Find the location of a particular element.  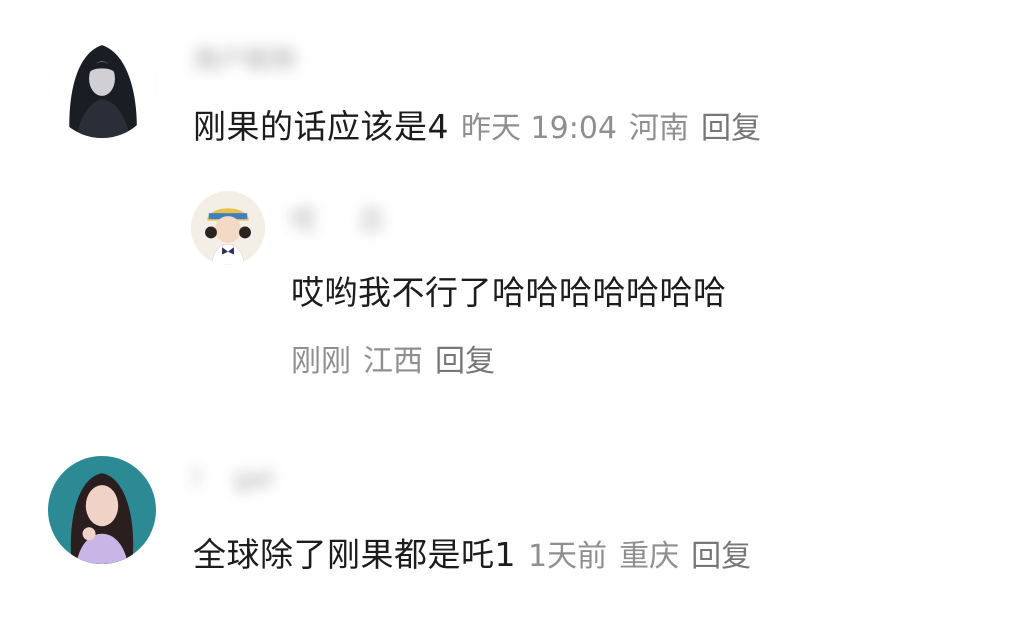

reply-text-line: 哎哟我不行了哈哈哈哈哈哈哈 is located at coordinates (509, 290).